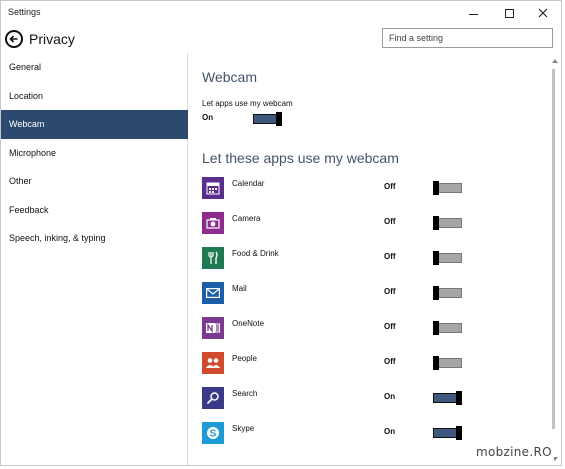  Describe the element at coordinates (281, 39) in the screenshot. I see `header-bar: Privacy` at that location.